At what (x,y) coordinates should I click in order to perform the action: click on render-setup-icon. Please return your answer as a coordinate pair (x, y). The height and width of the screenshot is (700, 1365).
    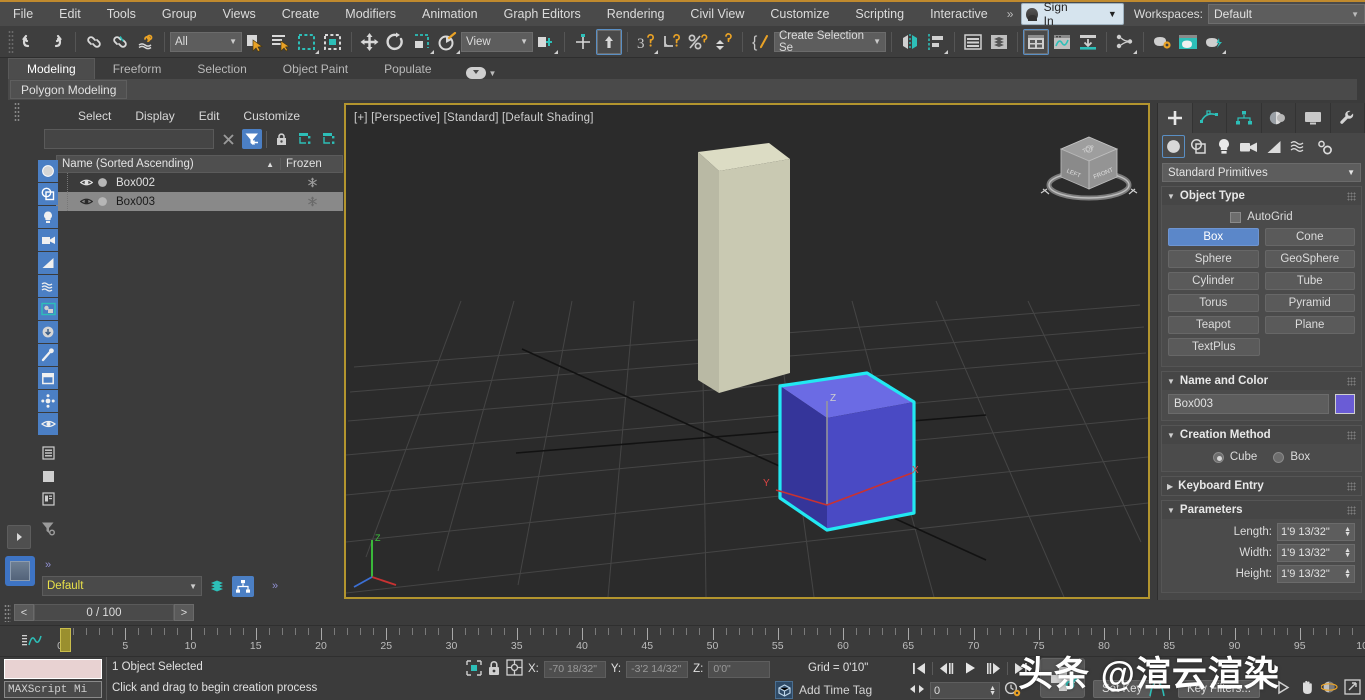
    Looking at the image, I should click on (1088, 42).